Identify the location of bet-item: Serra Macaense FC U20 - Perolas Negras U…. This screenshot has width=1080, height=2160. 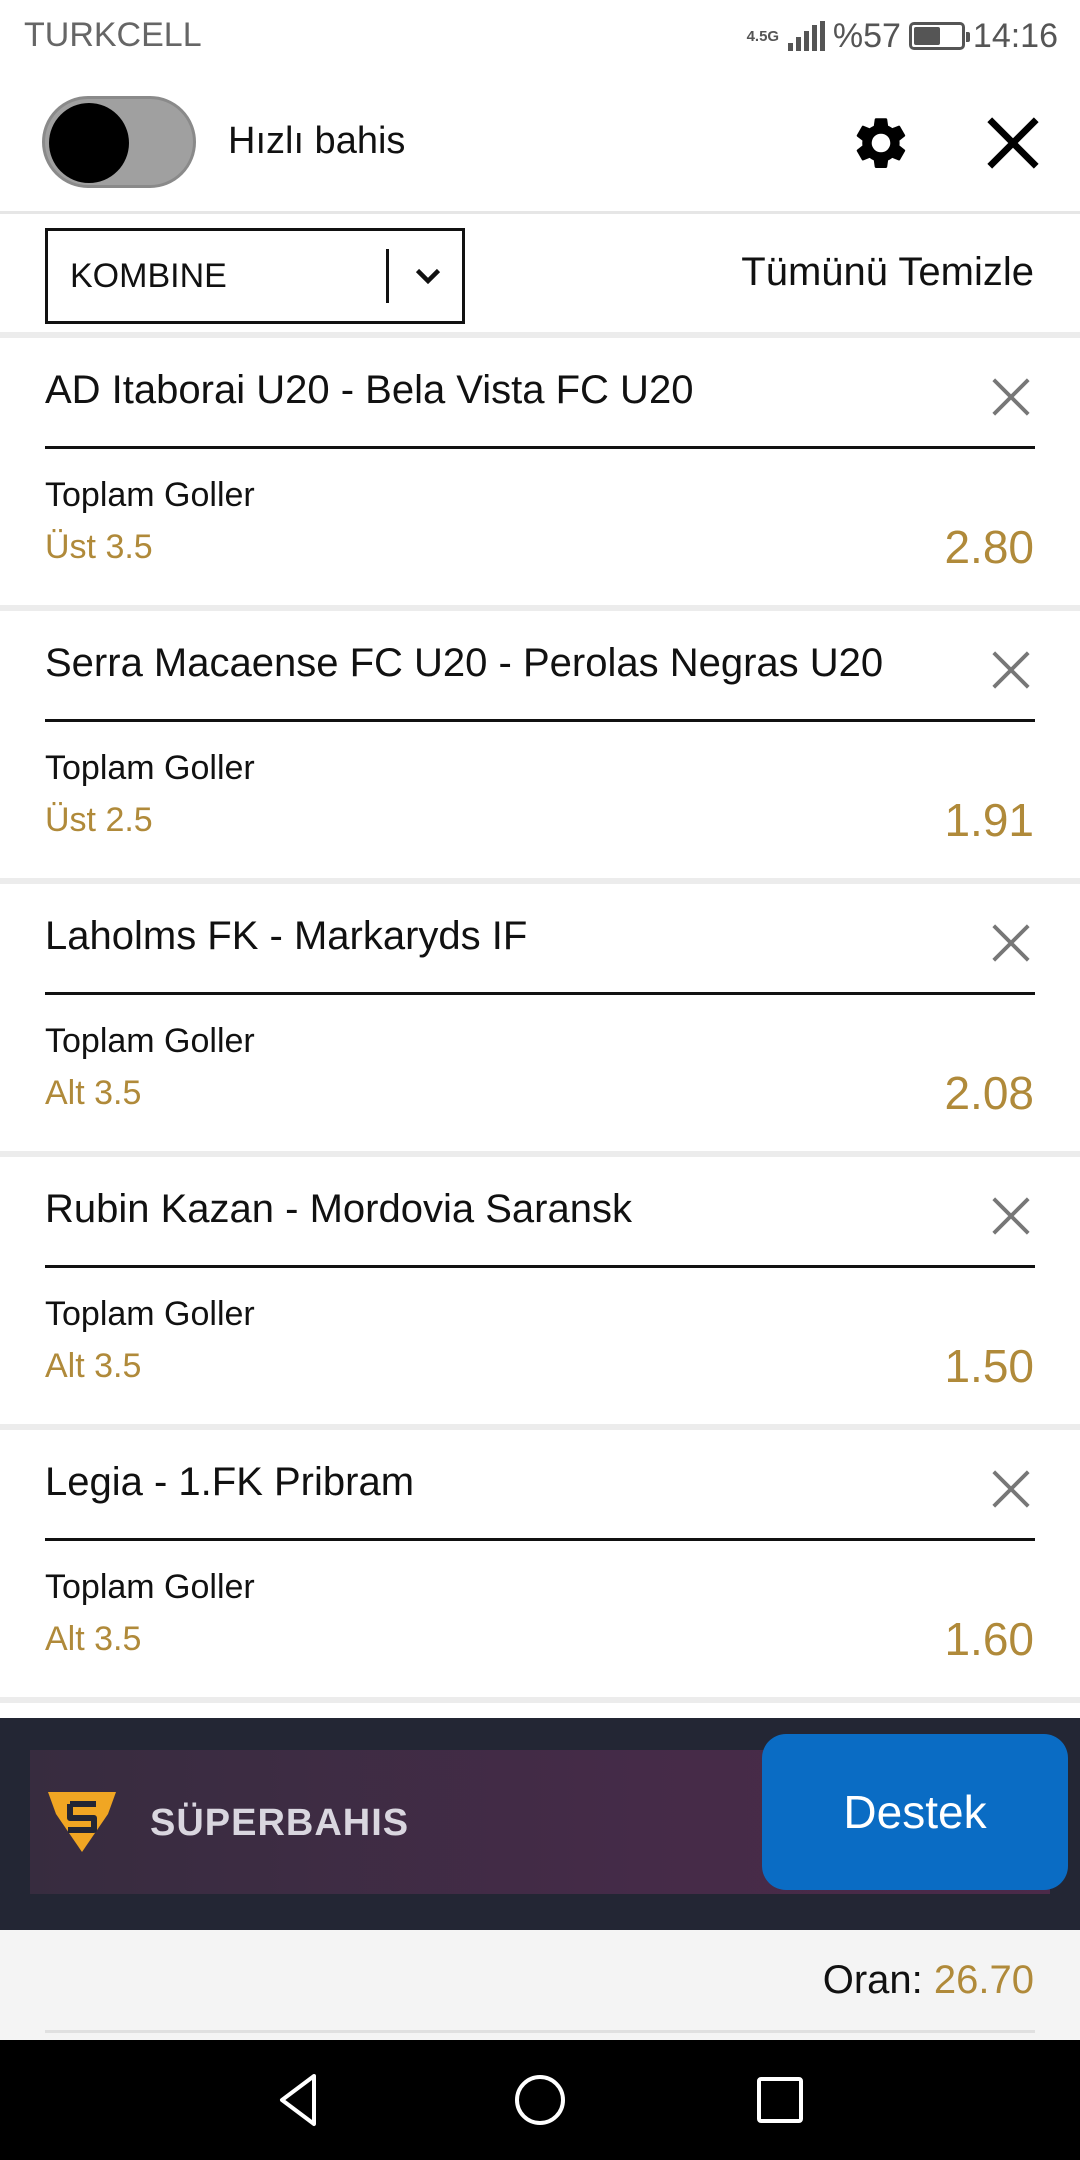
(540, 747).